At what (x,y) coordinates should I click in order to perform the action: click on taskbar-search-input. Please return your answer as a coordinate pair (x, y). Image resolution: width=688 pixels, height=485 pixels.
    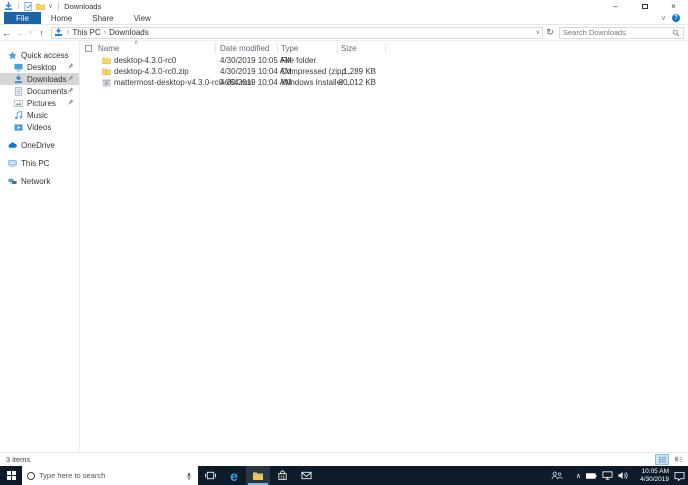
    Looking at the image, I should click on (110, 475).